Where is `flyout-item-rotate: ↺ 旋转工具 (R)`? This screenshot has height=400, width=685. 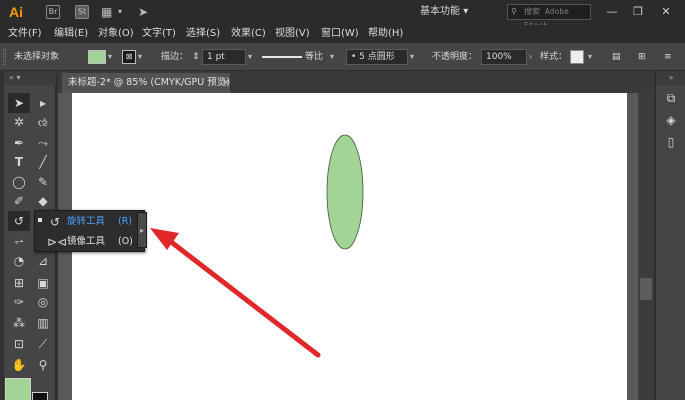 flyout-item-rotate: ↺ 旋转工具 (R) is located at coordinates (90, 222).